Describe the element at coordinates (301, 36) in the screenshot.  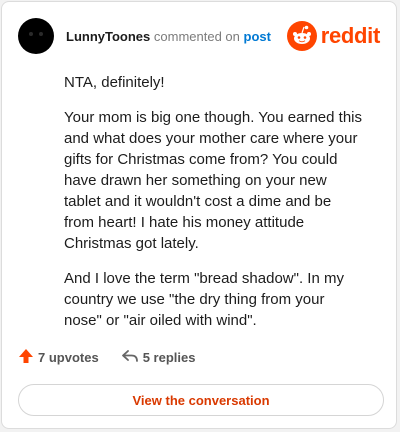
I see `reddit-snoo-icon` at that location.